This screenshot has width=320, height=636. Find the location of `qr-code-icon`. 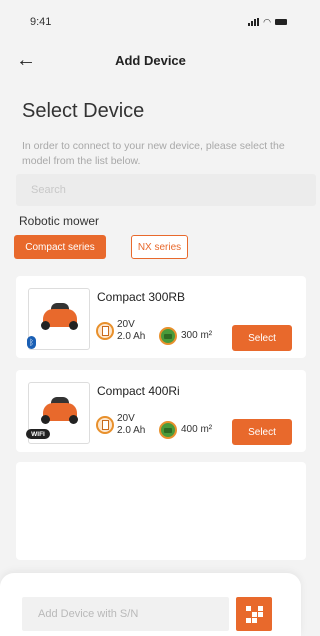

qr-code-icon is located at coordinates (254, 614).